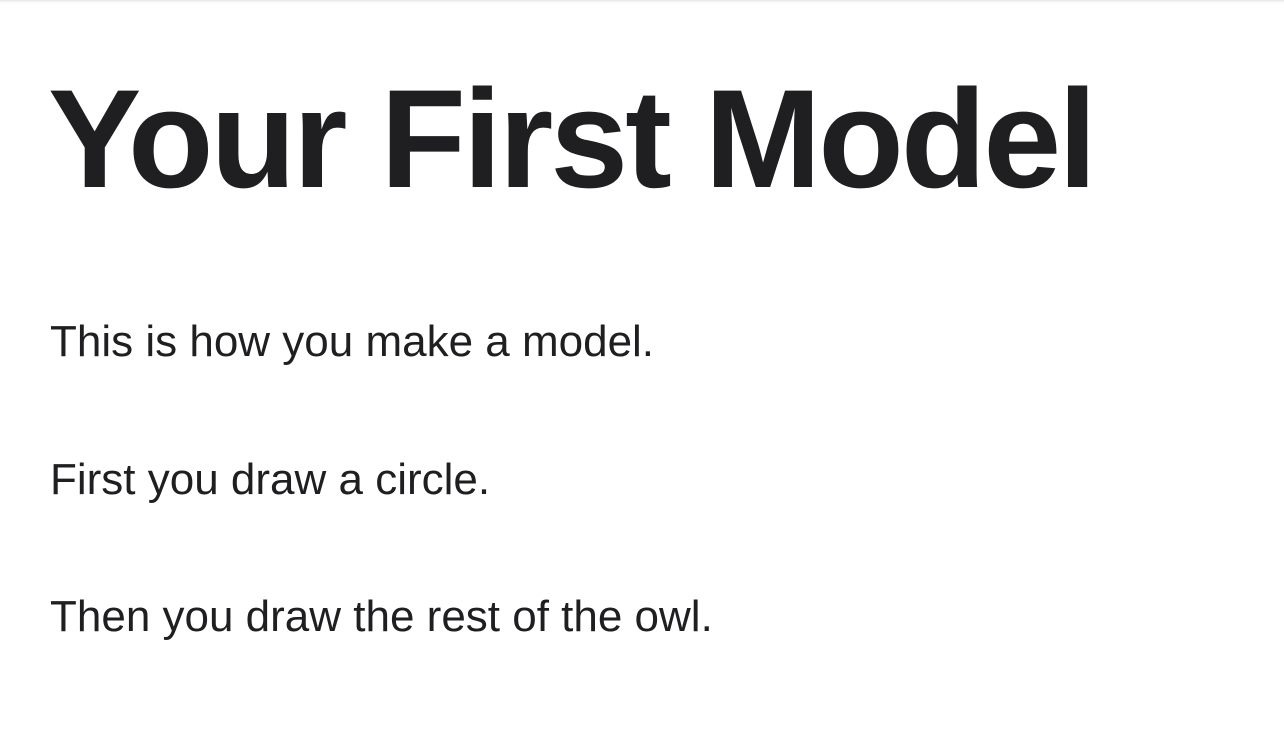 The height and width of the screenshot is (746, 1284). What do you see at coordinates (381, 616) in the screenshot?
I see `paragraph-3: Then you draw the rest of the owl.` at bounding box center [381, 616].